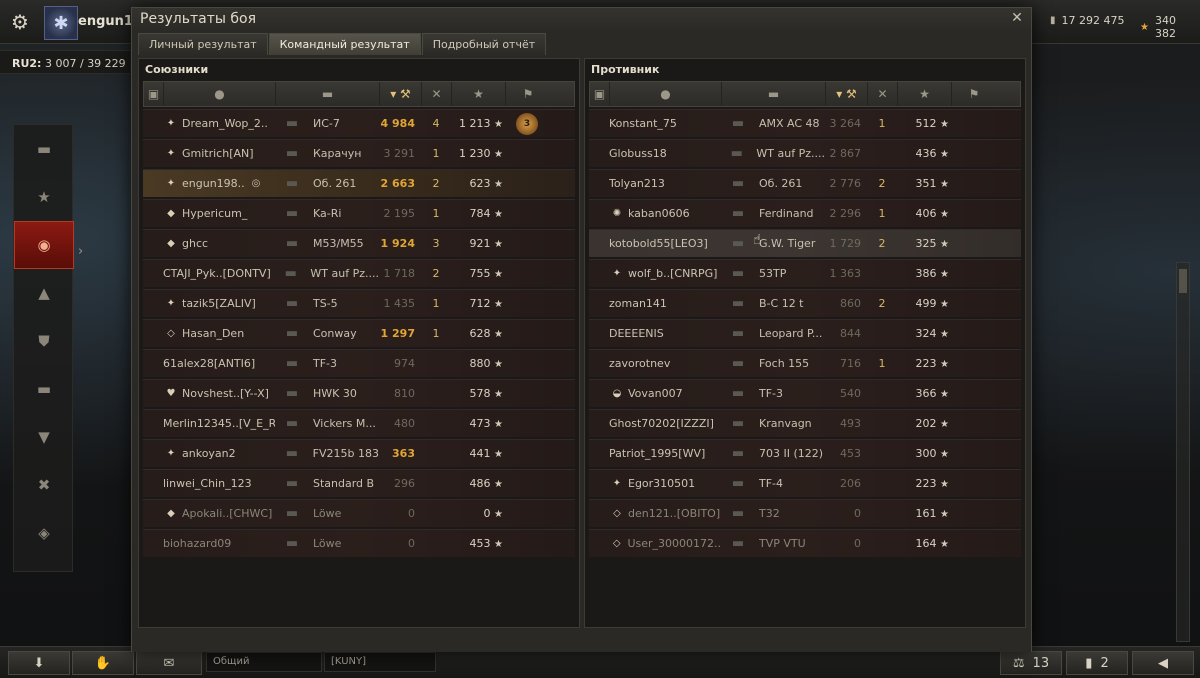  What do you see at coordinates (359, 303) in the screenshot?
I see `player-row: ✦ tazik5[ZALIV] ▬ TS-5 1 435 1 712 ★` at bounding box center [359, 303].